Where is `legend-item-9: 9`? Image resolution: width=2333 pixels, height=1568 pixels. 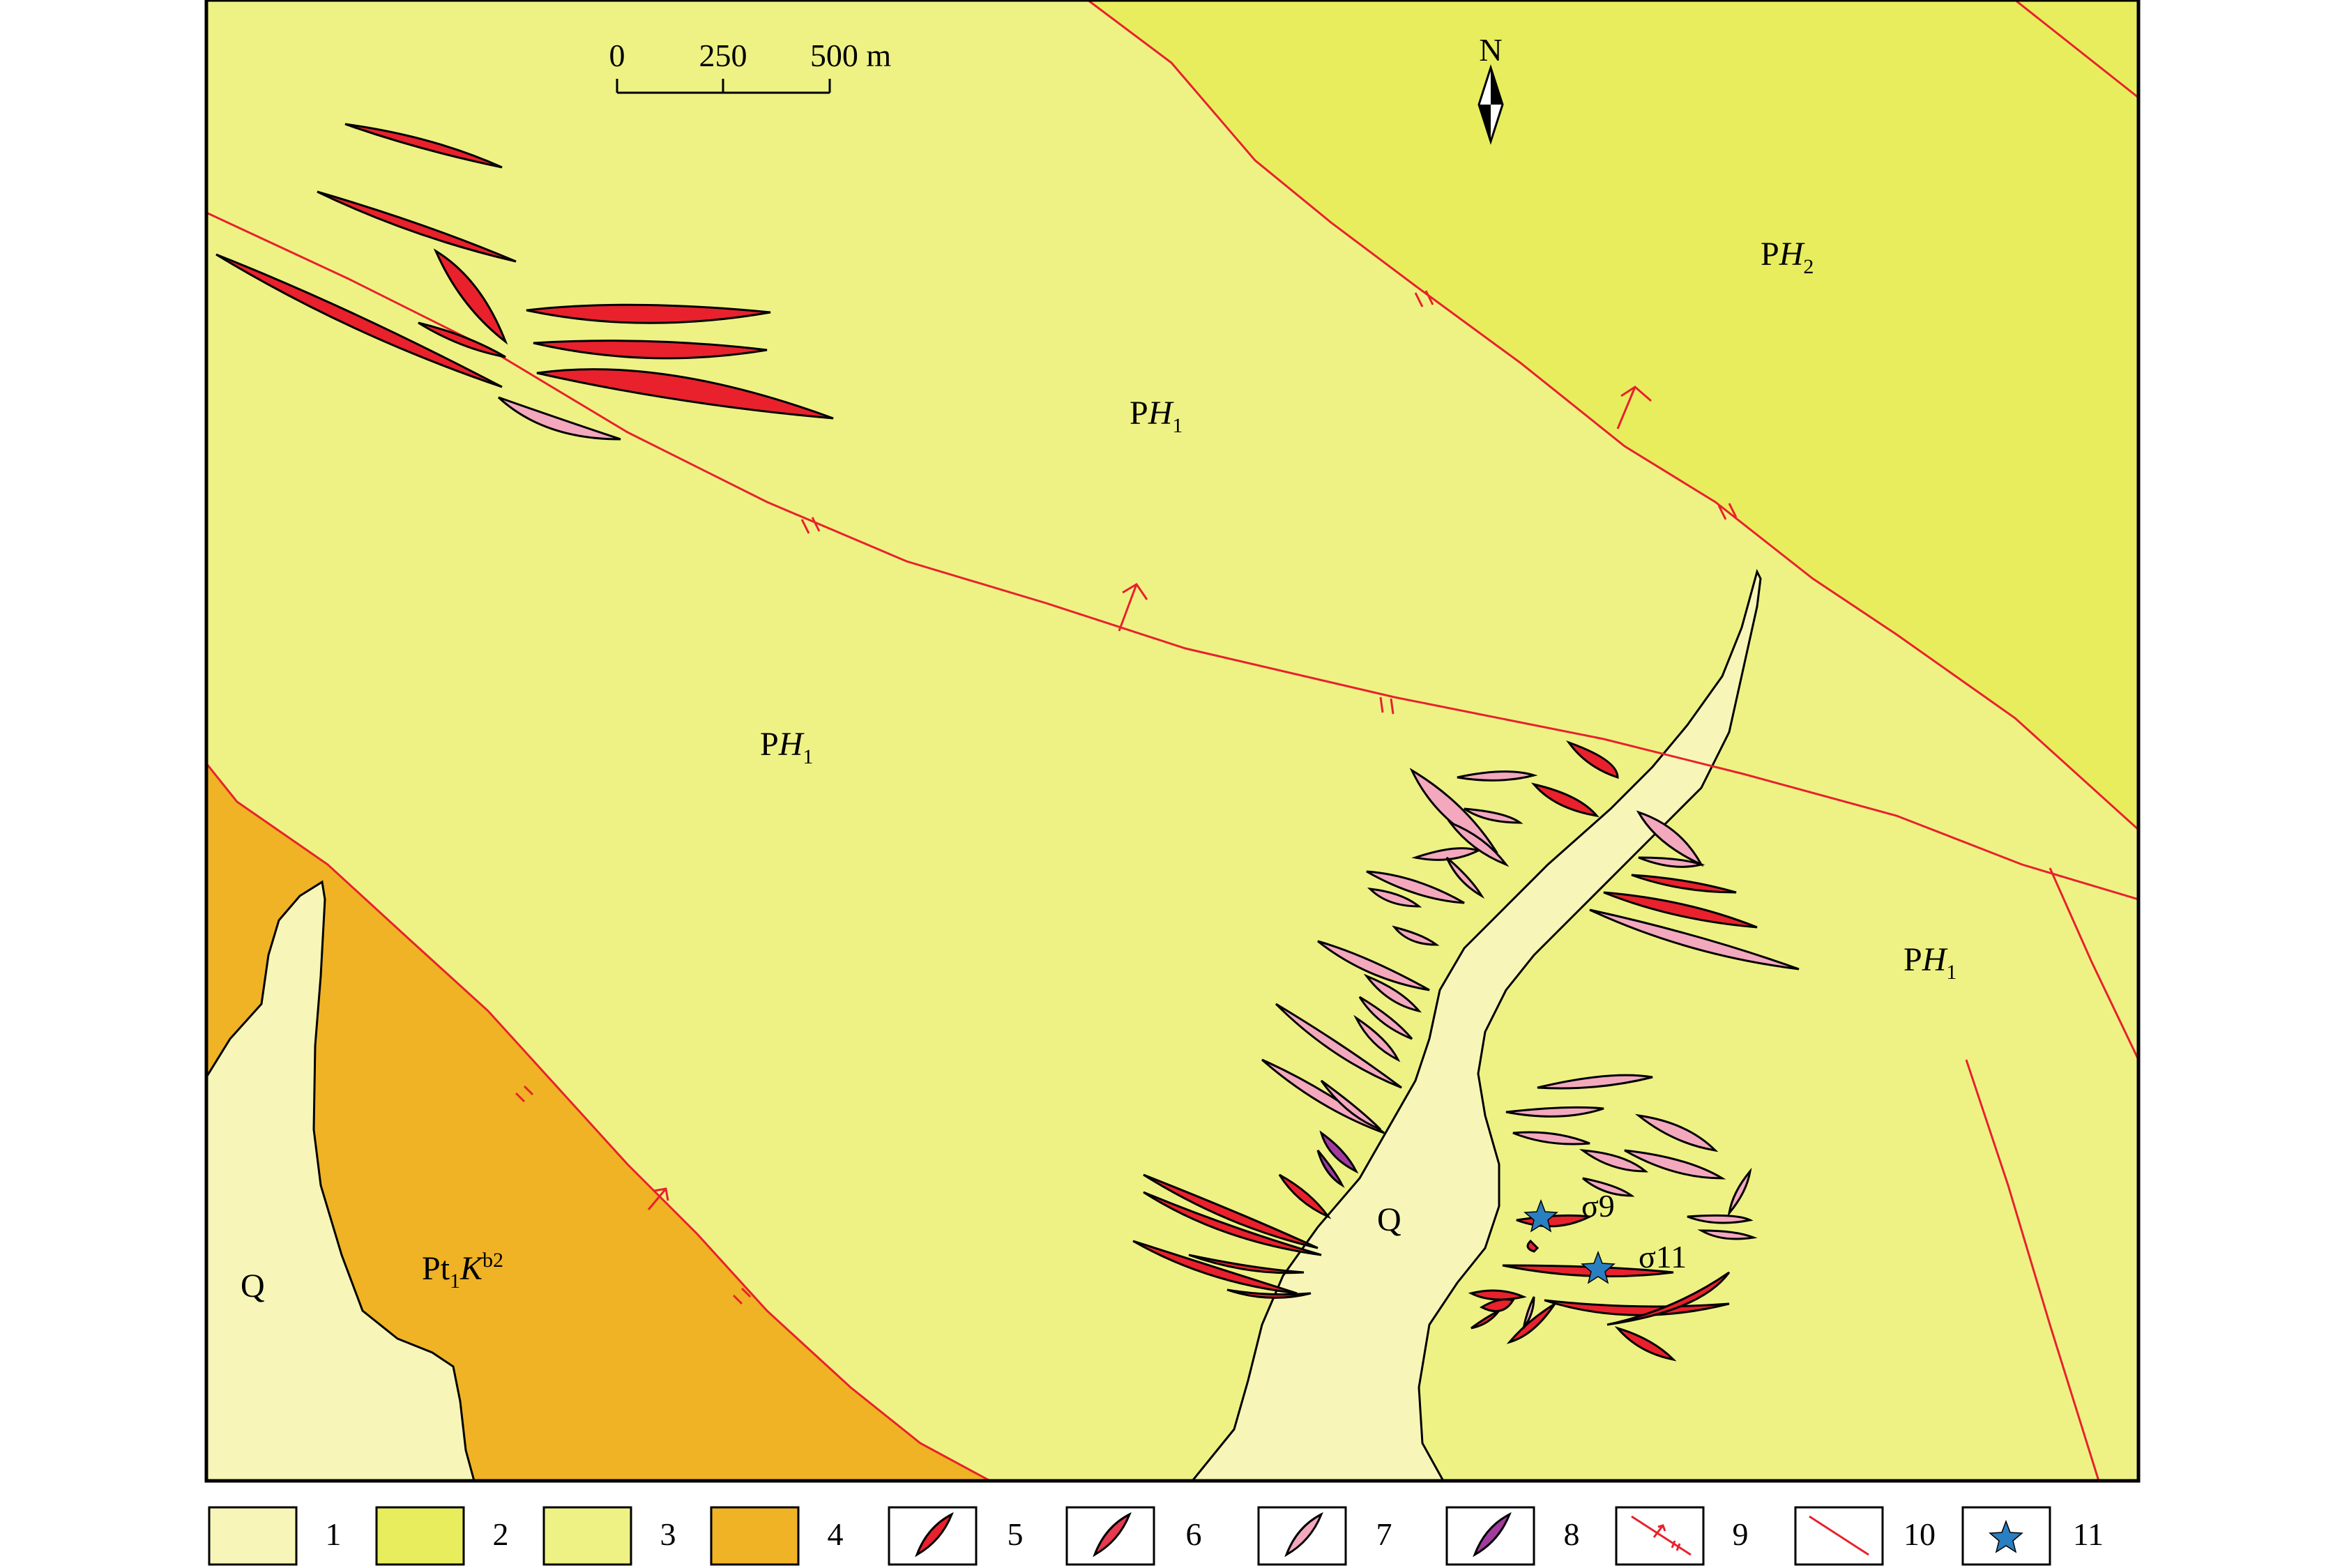
legend-item-9: 9 is located at coordinates (1682, 1536).